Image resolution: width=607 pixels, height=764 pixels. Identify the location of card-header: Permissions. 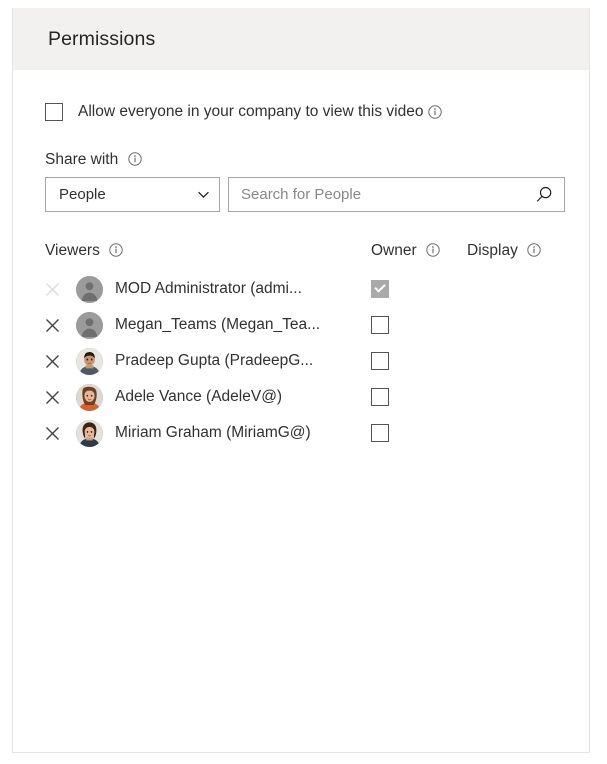
(301, 39).